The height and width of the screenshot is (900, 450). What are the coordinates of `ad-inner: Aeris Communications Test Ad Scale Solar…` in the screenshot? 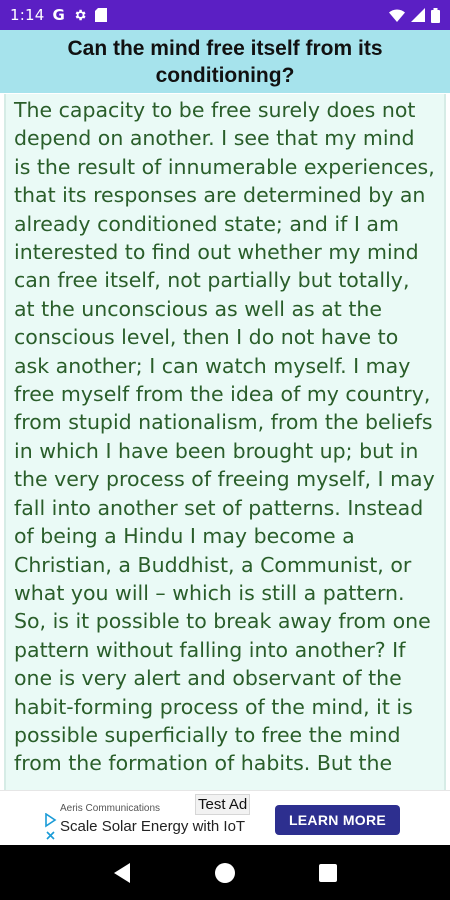 It's located at (225, 818).